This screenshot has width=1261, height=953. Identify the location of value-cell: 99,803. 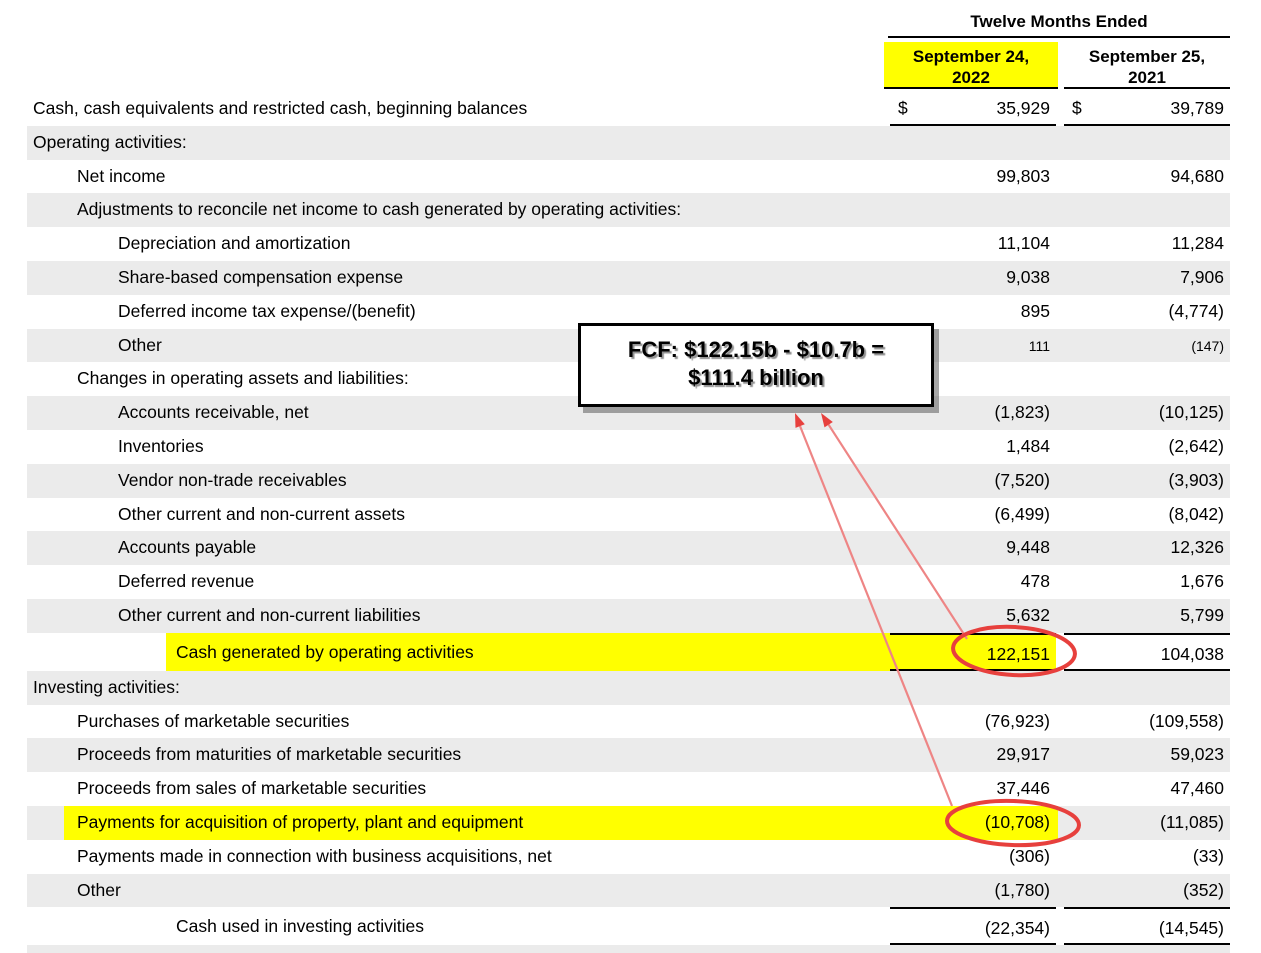
(973, 177).